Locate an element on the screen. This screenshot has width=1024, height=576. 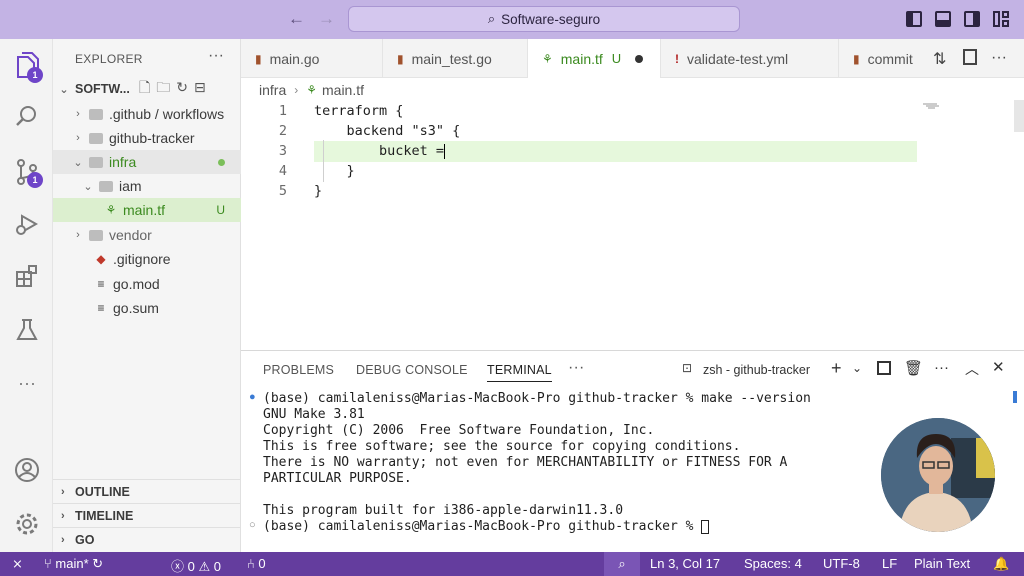
indentation: Spaces: 4 is located at coordinates (773, 563).